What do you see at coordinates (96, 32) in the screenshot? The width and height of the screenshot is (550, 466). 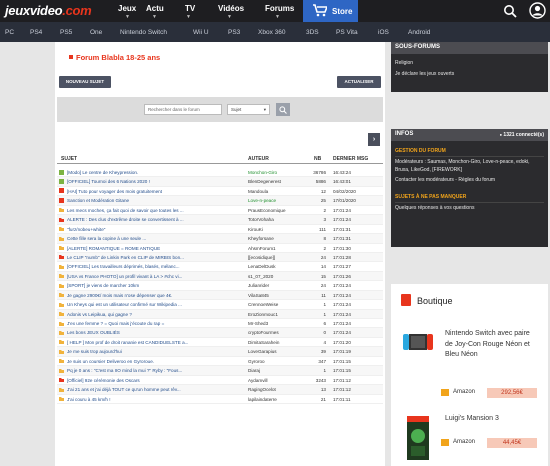 I see `platform-one: One` at bounding box center [96, 32].